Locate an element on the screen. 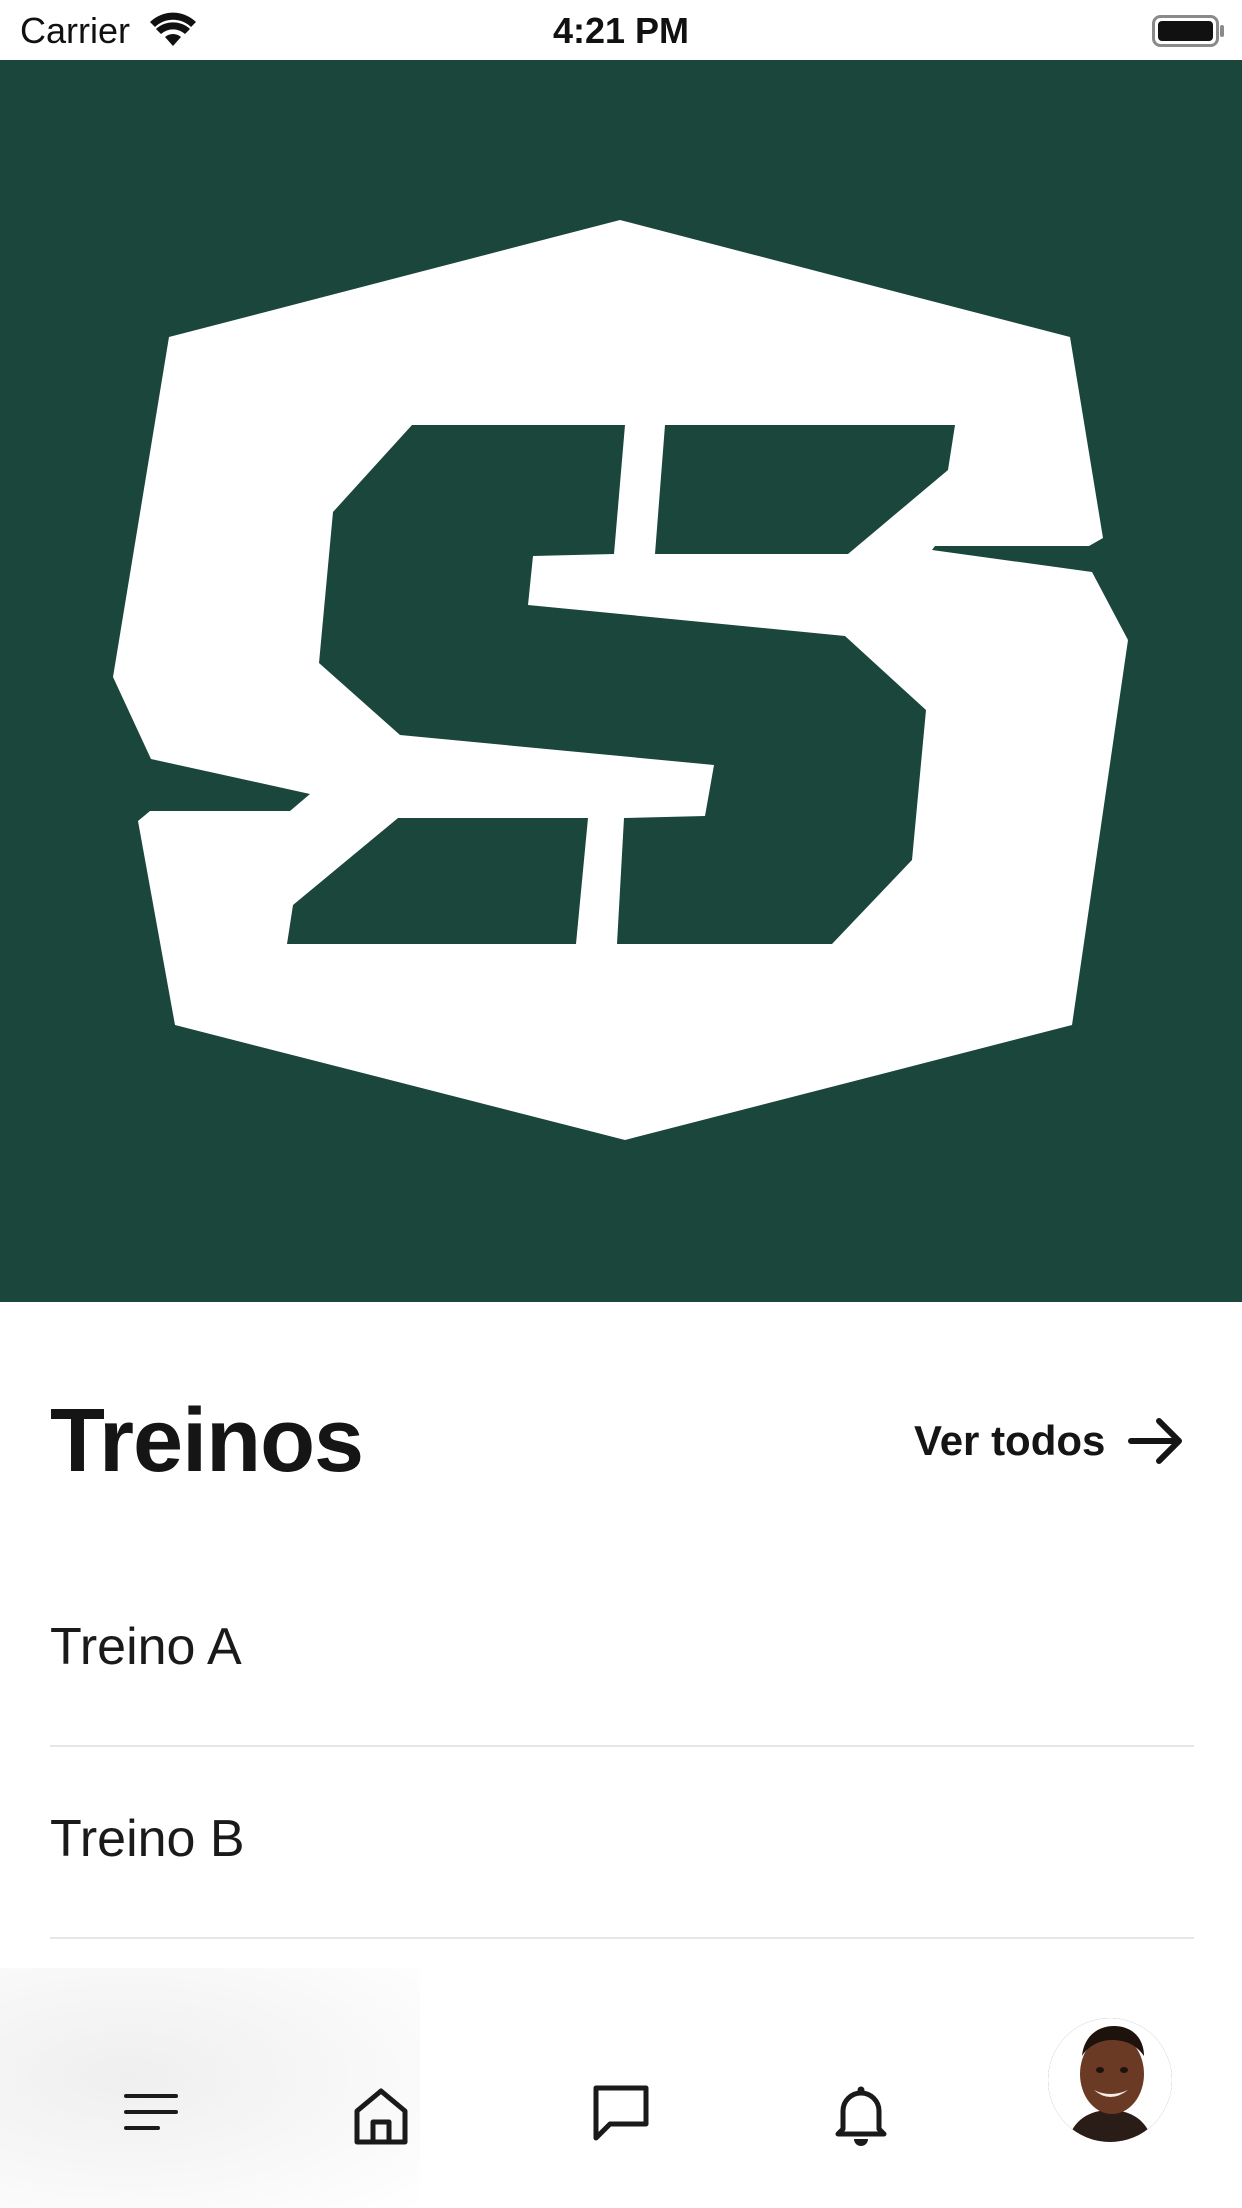 Image resolution: width=1242 pixels, height=2208 pixels. status-bar: Carrier 4:21 PM is located at coordinates (621, 30).